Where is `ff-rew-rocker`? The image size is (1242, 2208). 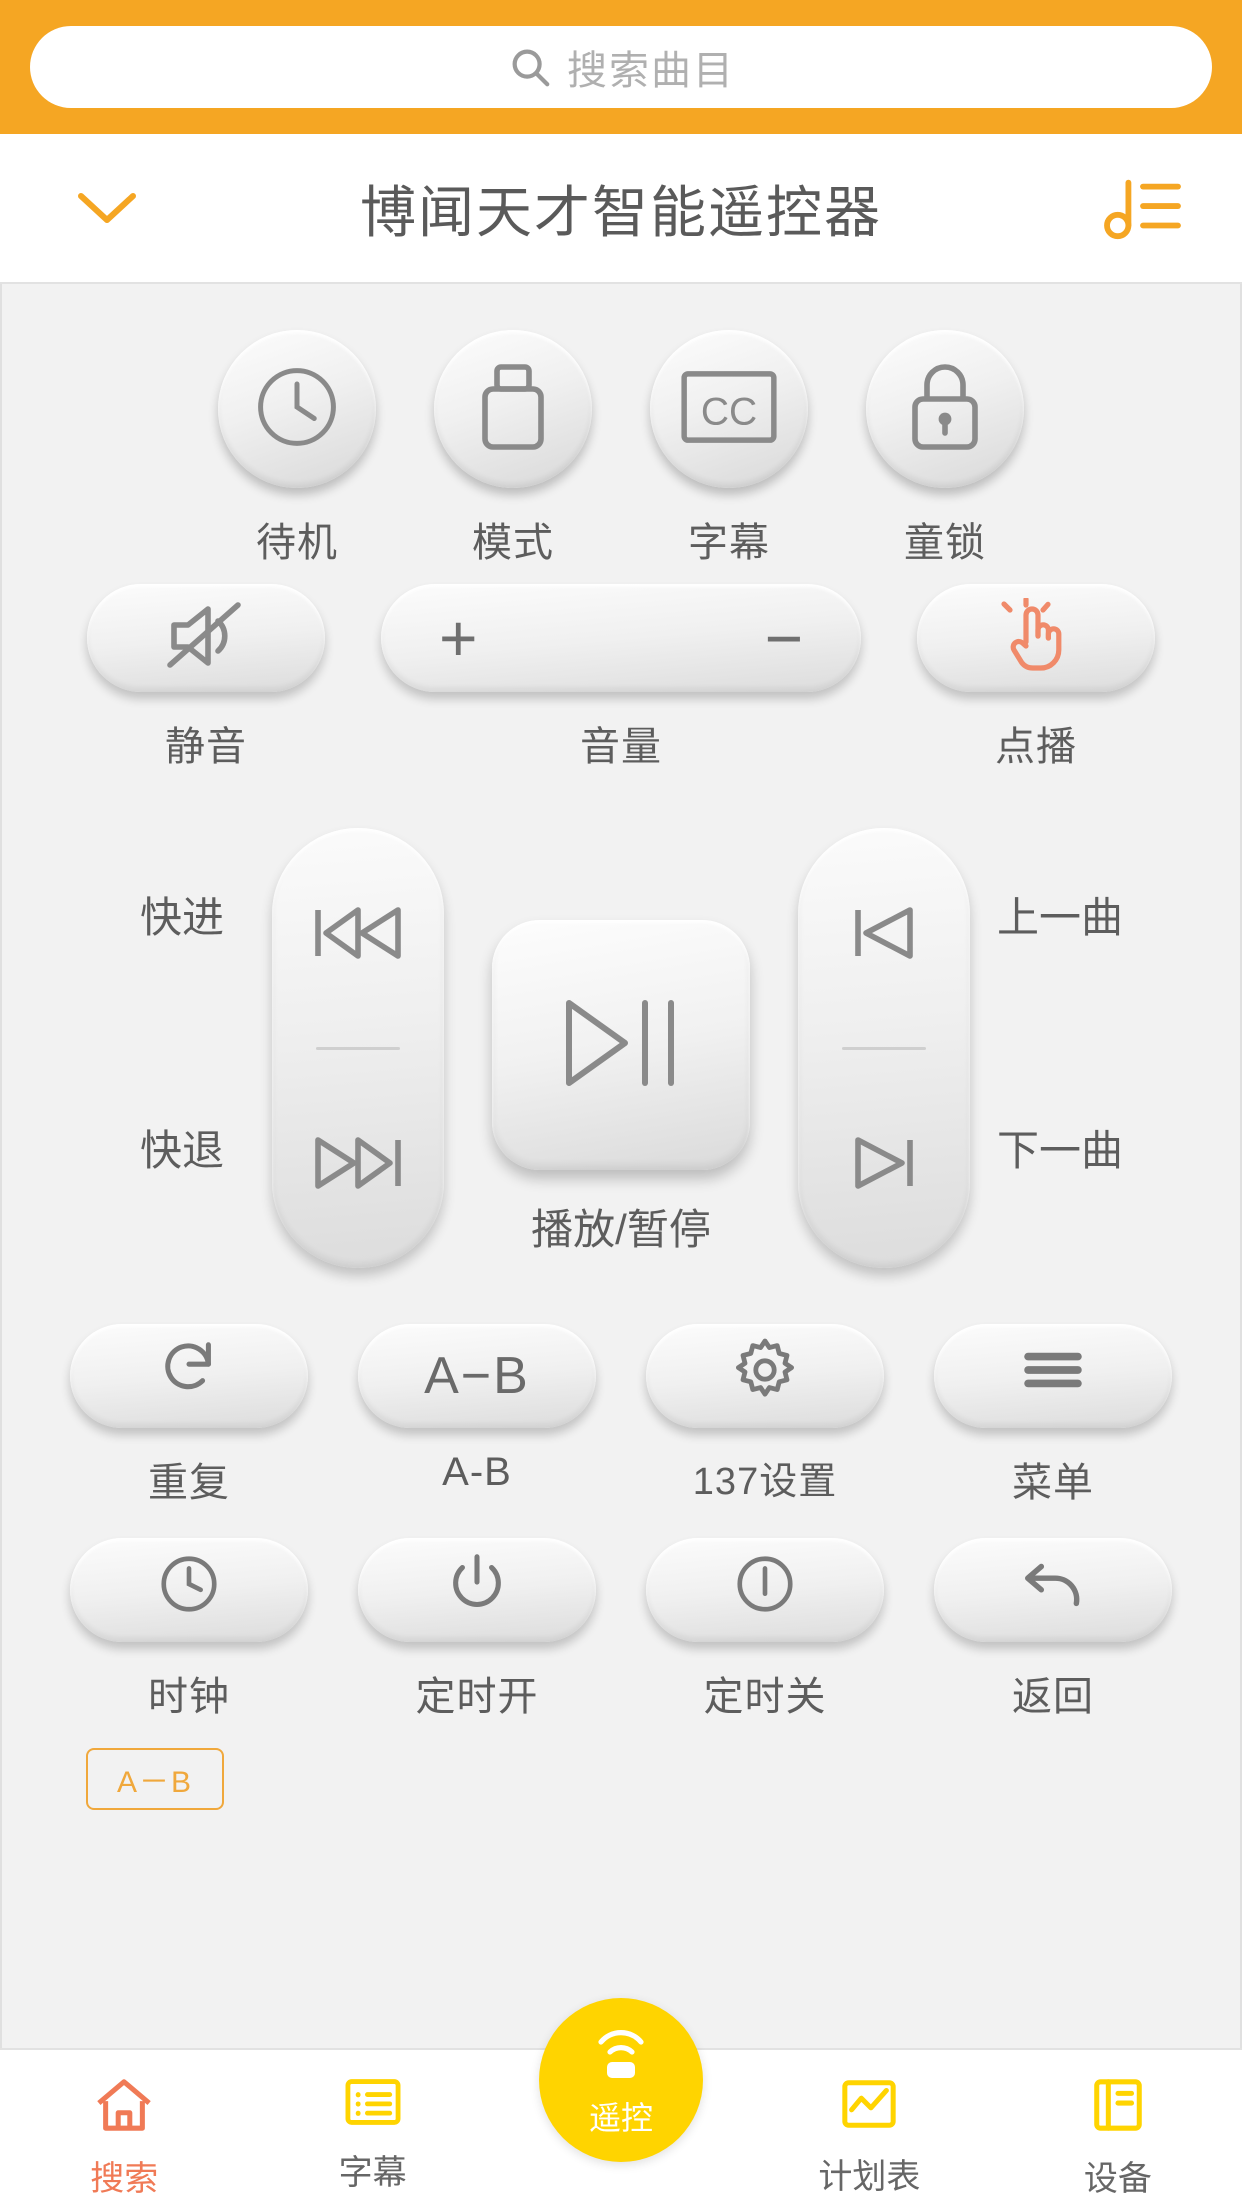
ff-rew-rocker is located at coordinates (358, 1048).